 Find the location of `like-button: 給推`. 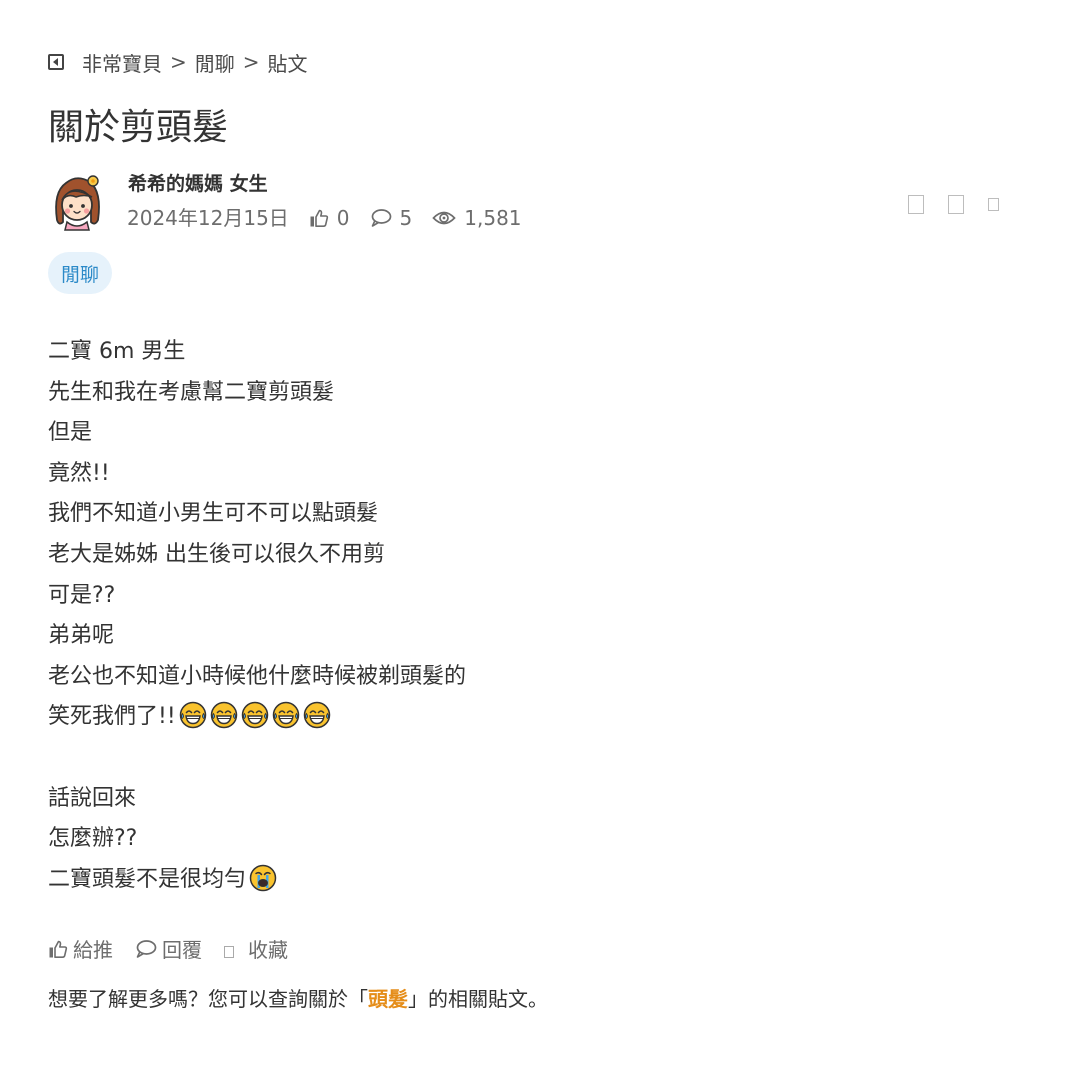

like-button: 給推 is located at coordinates (80, 948).